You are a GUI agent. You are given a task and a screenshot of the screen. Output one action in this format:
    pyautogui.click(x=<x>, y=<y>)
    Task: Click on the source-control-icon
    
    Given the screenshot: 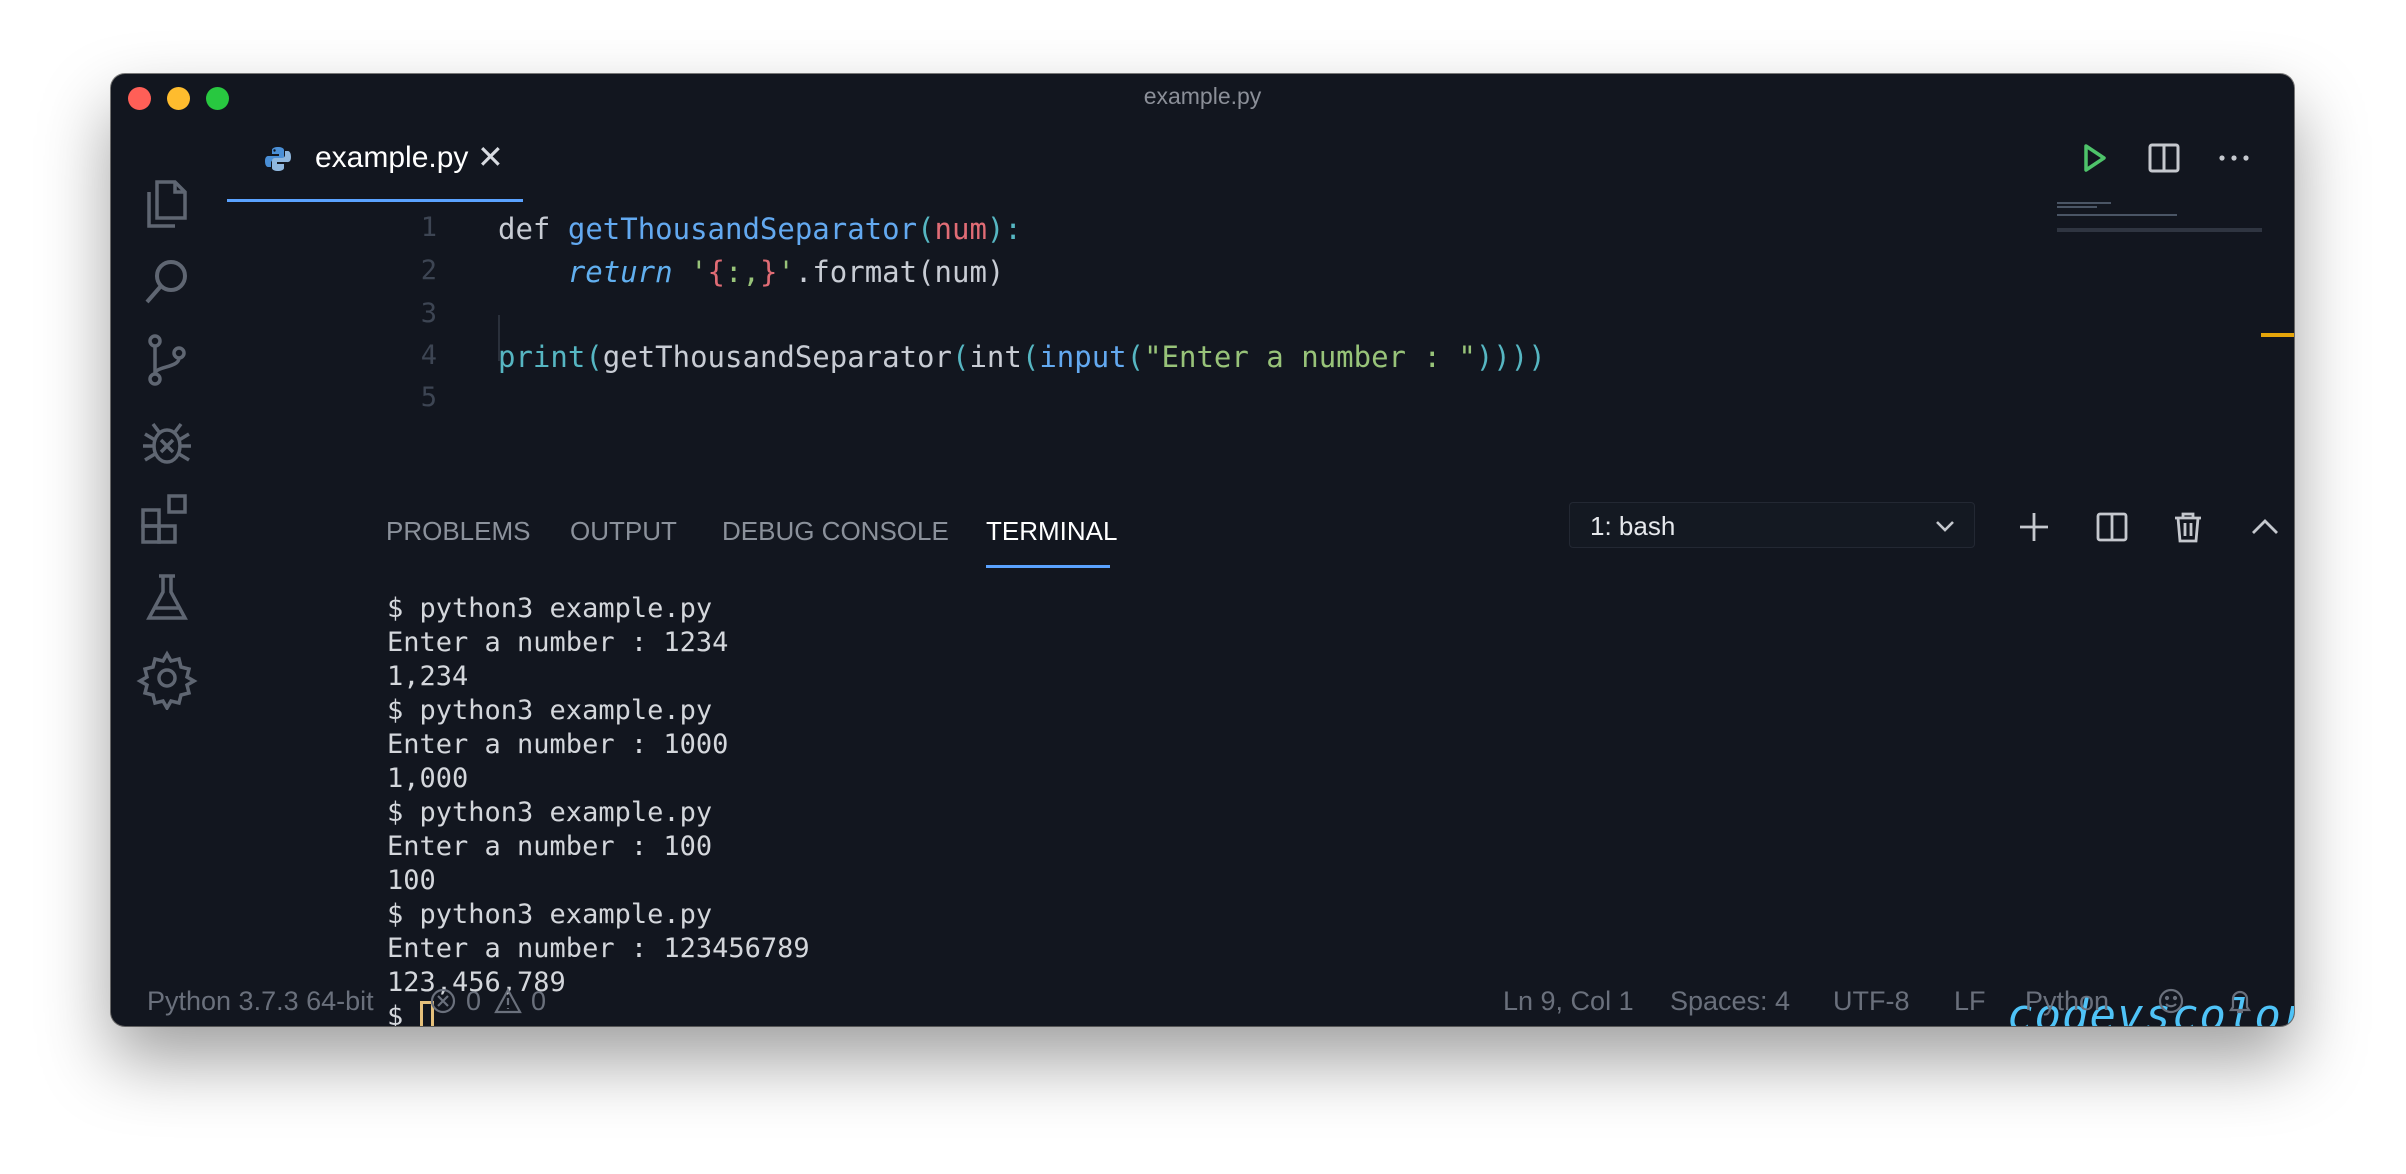 What is the action you would take?
    pyautogui.click(x=167, y=359)
    